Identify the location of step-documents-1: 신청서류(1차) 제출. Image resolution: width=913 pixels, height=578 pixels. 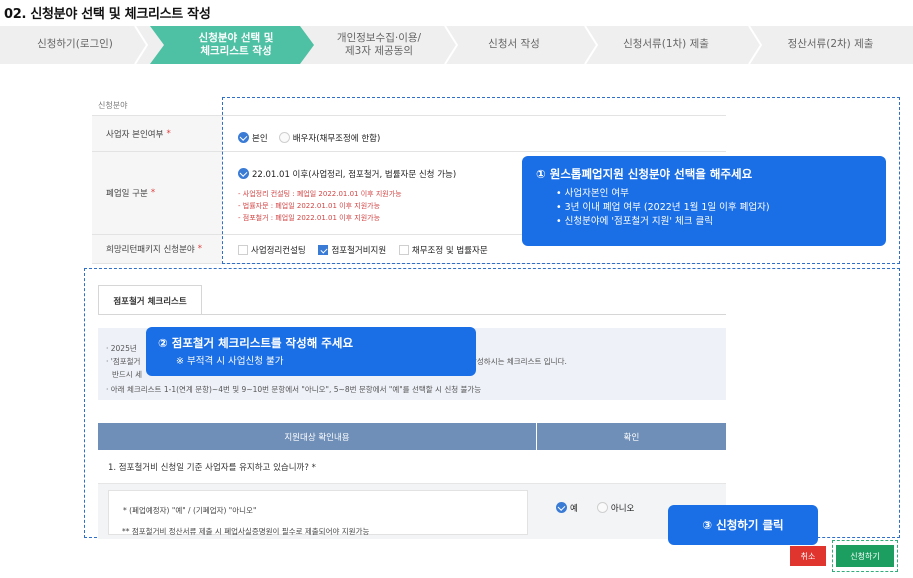
(666, 45).